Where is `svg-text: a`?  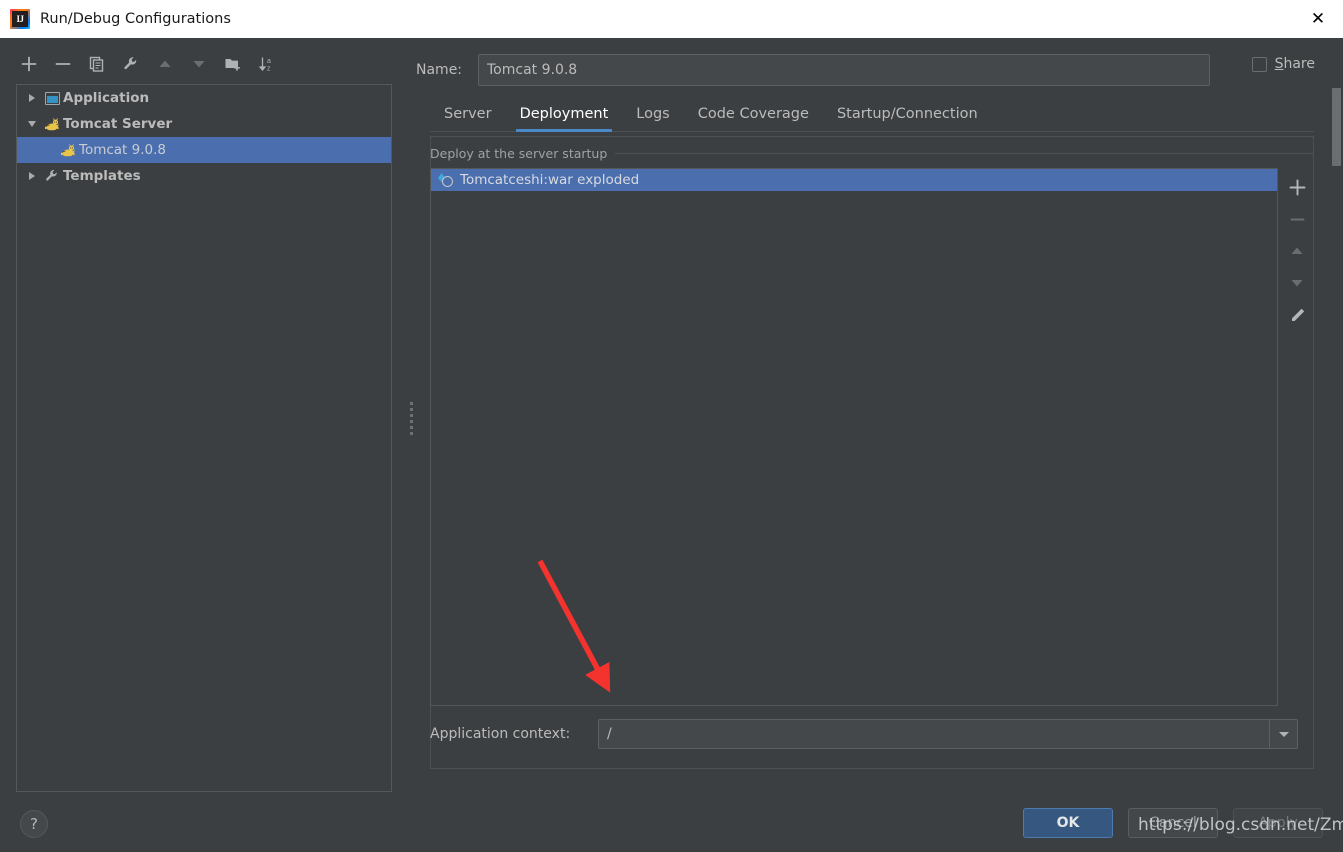 svg-text: a is located at coordinates (269, 61).